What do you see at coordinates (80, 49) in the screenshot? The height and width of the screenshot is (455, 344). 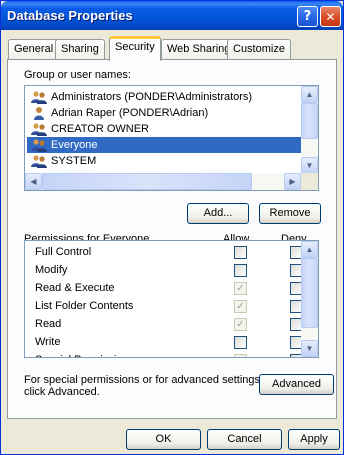 I see `tab-sharing: Sharing` at bounding box center [80, 49].